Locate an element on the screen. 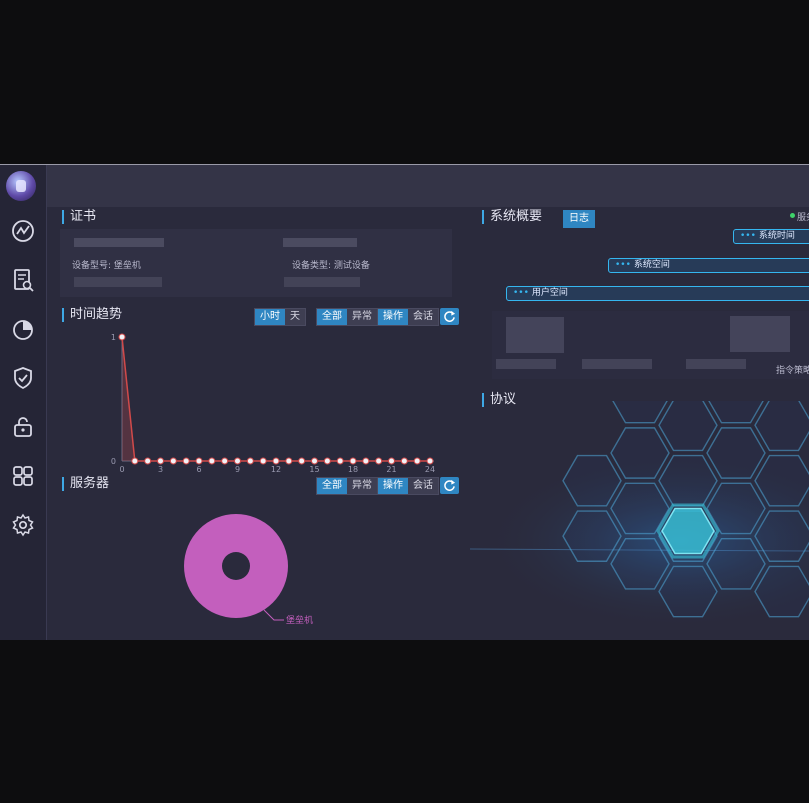  trend-type-toggle: 操作 会话 is located at coordinates (408, 317).